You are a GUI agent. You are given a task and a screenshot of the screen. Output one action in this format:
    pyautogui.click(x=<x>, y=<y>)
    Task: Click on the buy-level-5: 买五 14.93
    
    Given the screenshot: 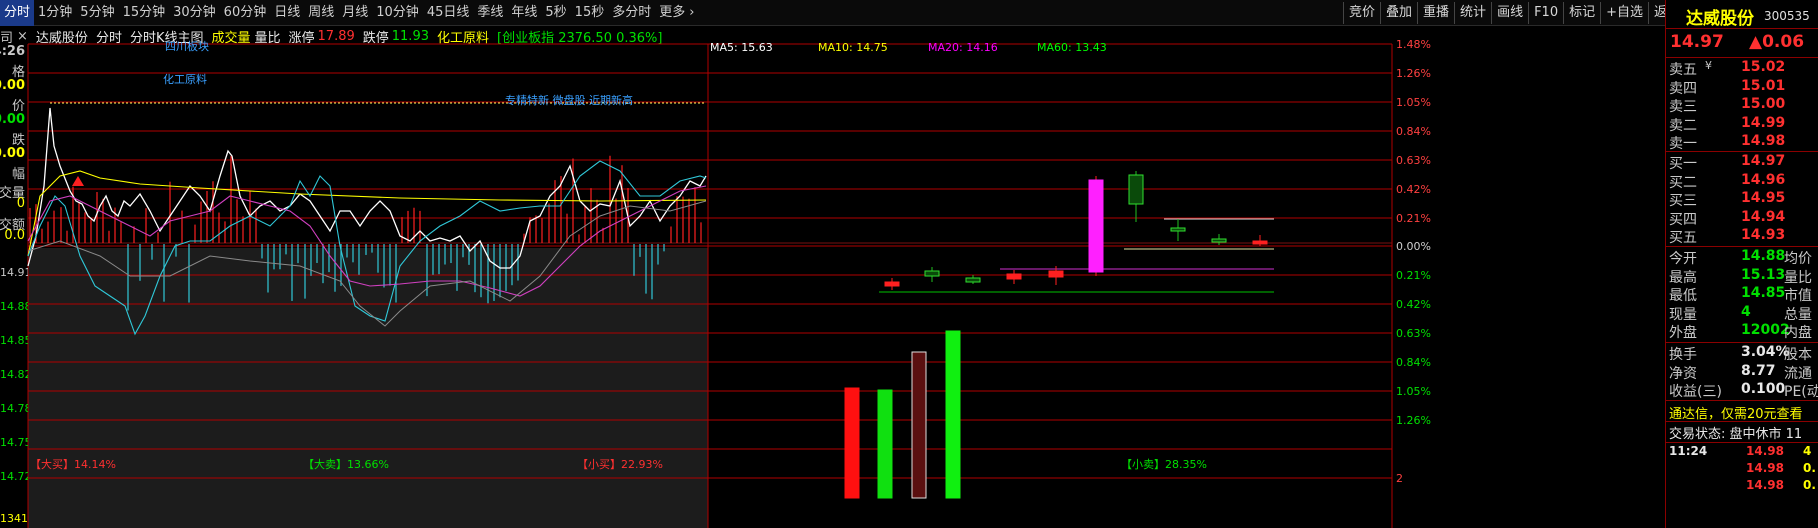 What is the action you would take?
    pyautogui.click(x=1742, y=236)
    